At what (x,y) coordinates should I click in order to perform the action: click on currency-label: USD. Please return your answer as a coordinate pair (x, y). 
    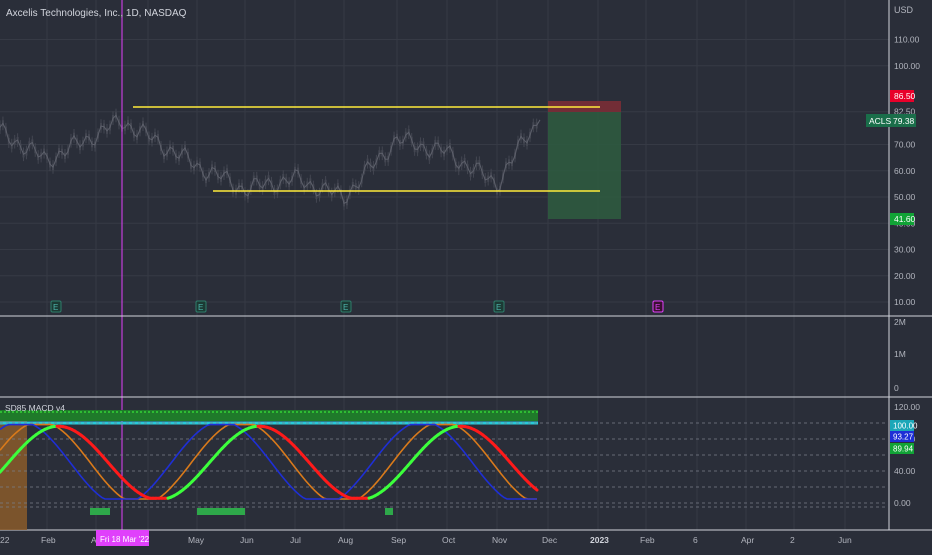
    Looking at the image, I should click on (904, 10).